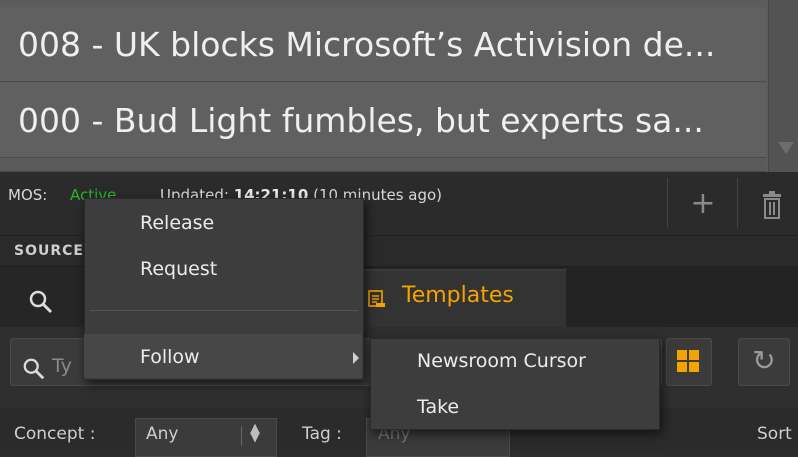 The width and height of the screenshot is (798, 457). I want to click on templates-icon, so click(377, 299).